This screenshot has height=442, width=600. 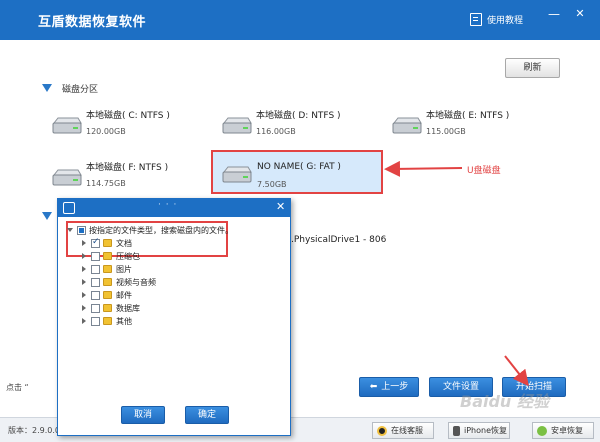 I want to click on app-logo-icon, so click(x=69, y=208).